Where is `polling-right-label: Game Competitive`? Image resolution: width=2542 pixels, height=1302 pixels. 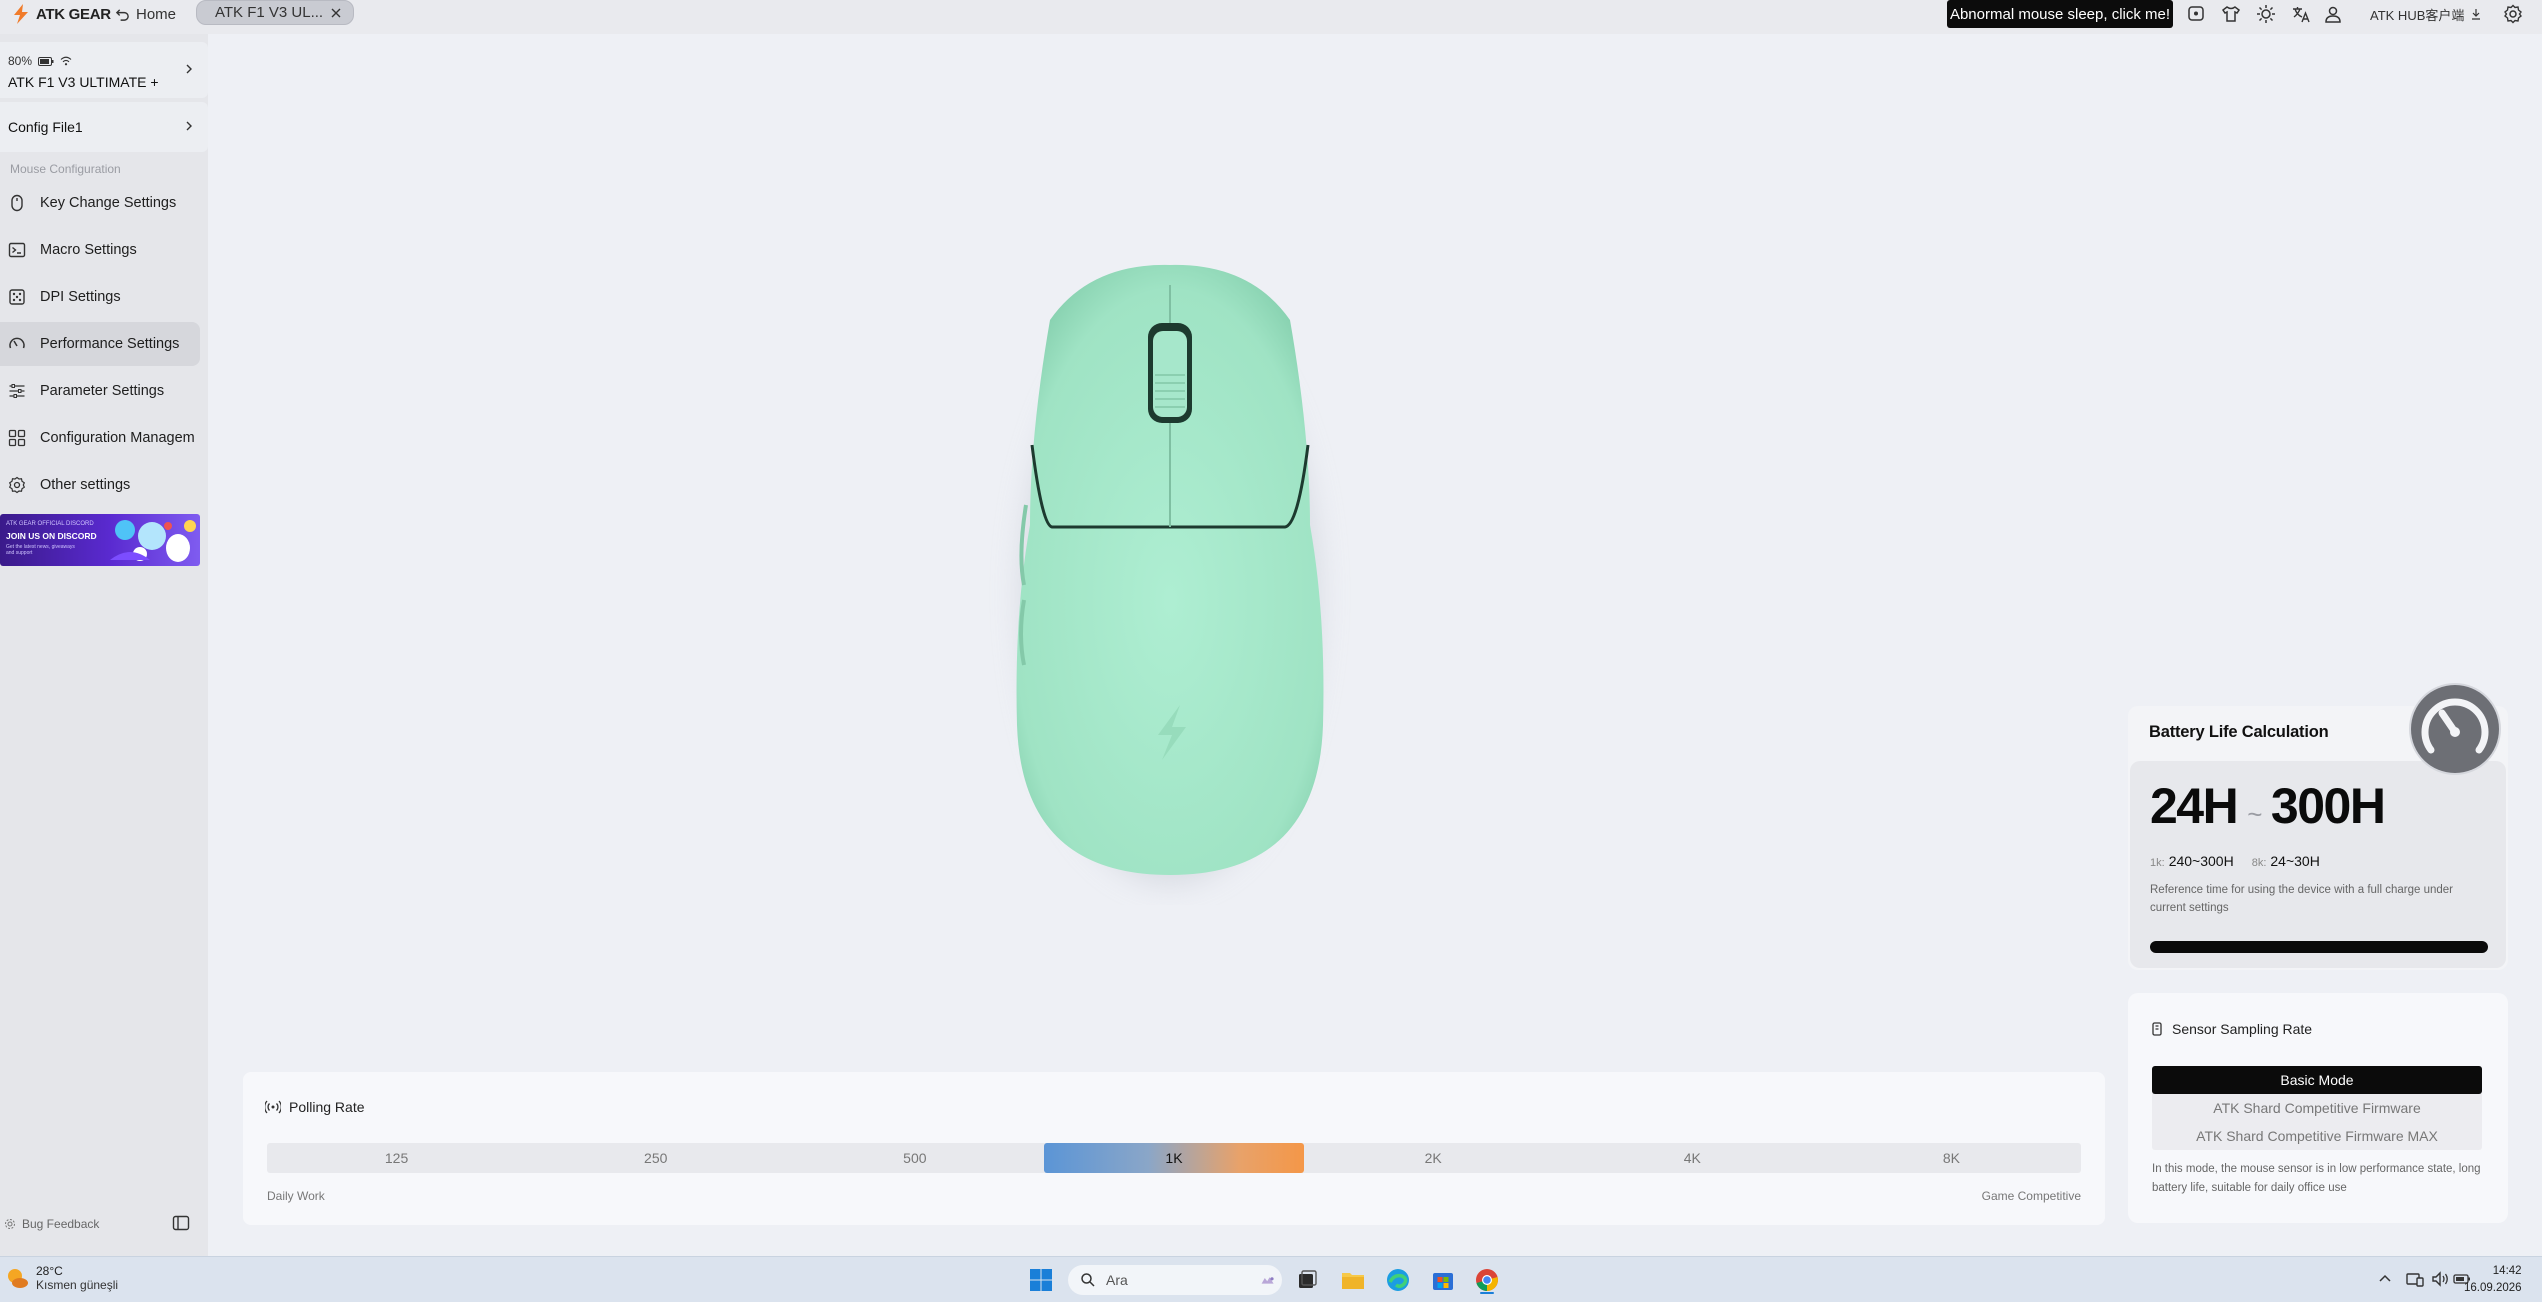
polling-right-label: Game Competitive is located at coordinates (2031, 1196).